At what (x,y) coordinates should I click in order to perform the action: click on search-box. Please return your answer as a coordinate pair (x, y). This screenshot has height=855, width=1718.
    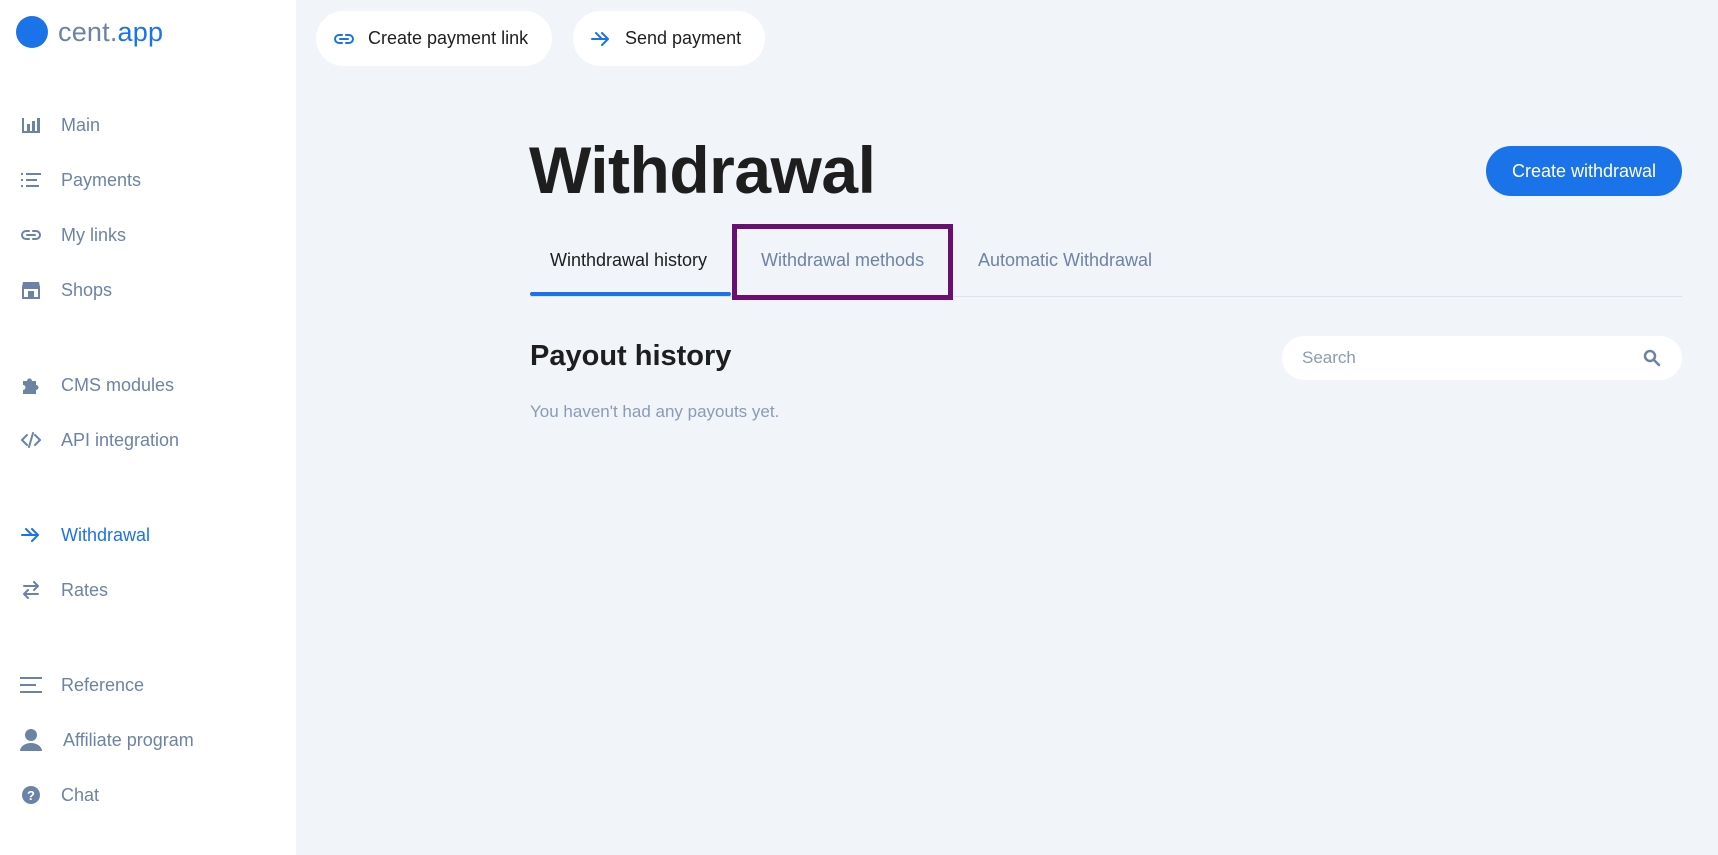
    Looking at the image, I should click on (1482, 358).